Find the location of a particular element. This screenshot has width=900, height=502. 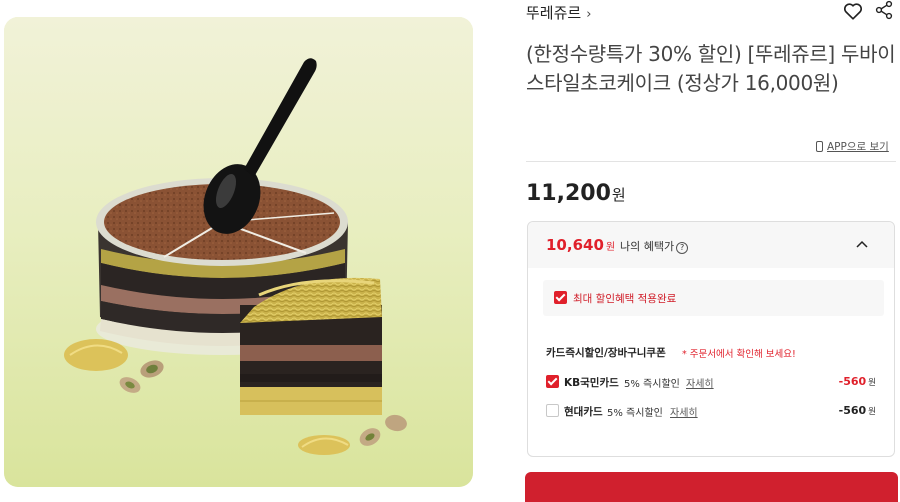

max-benefit-checkbox is located at coordinates (560, 297).